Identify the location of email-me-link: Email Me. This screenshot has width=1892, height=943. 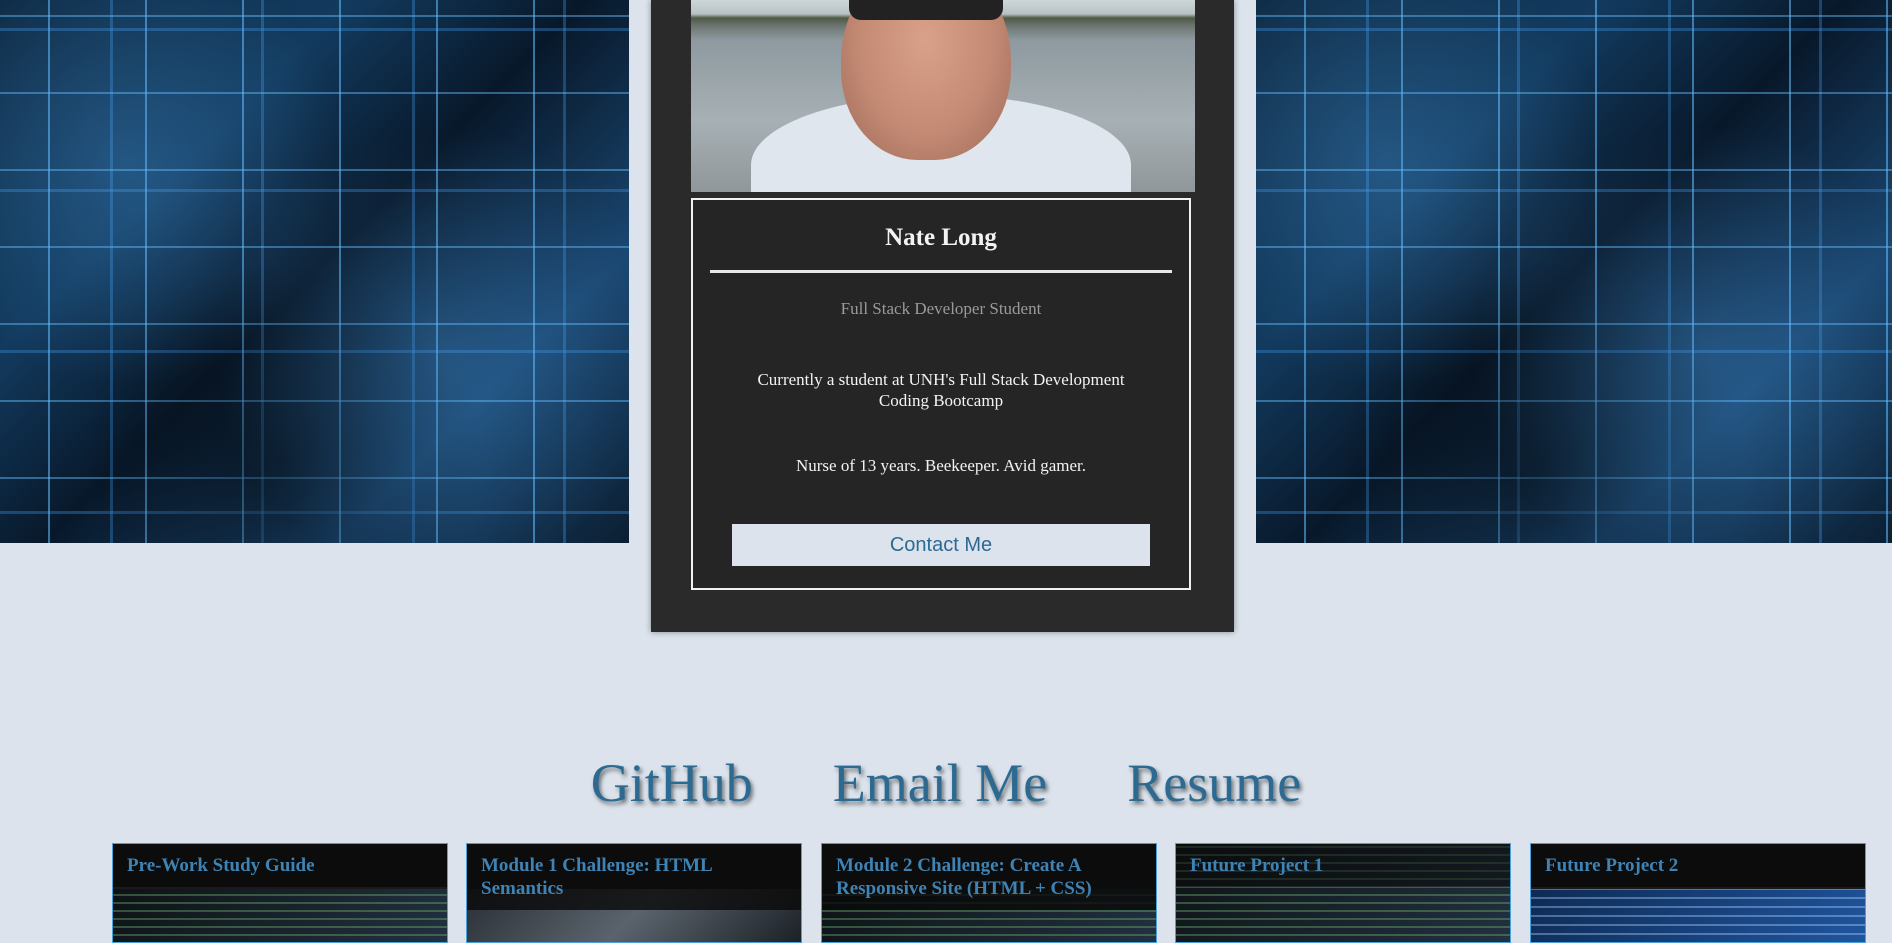
(940, 783).